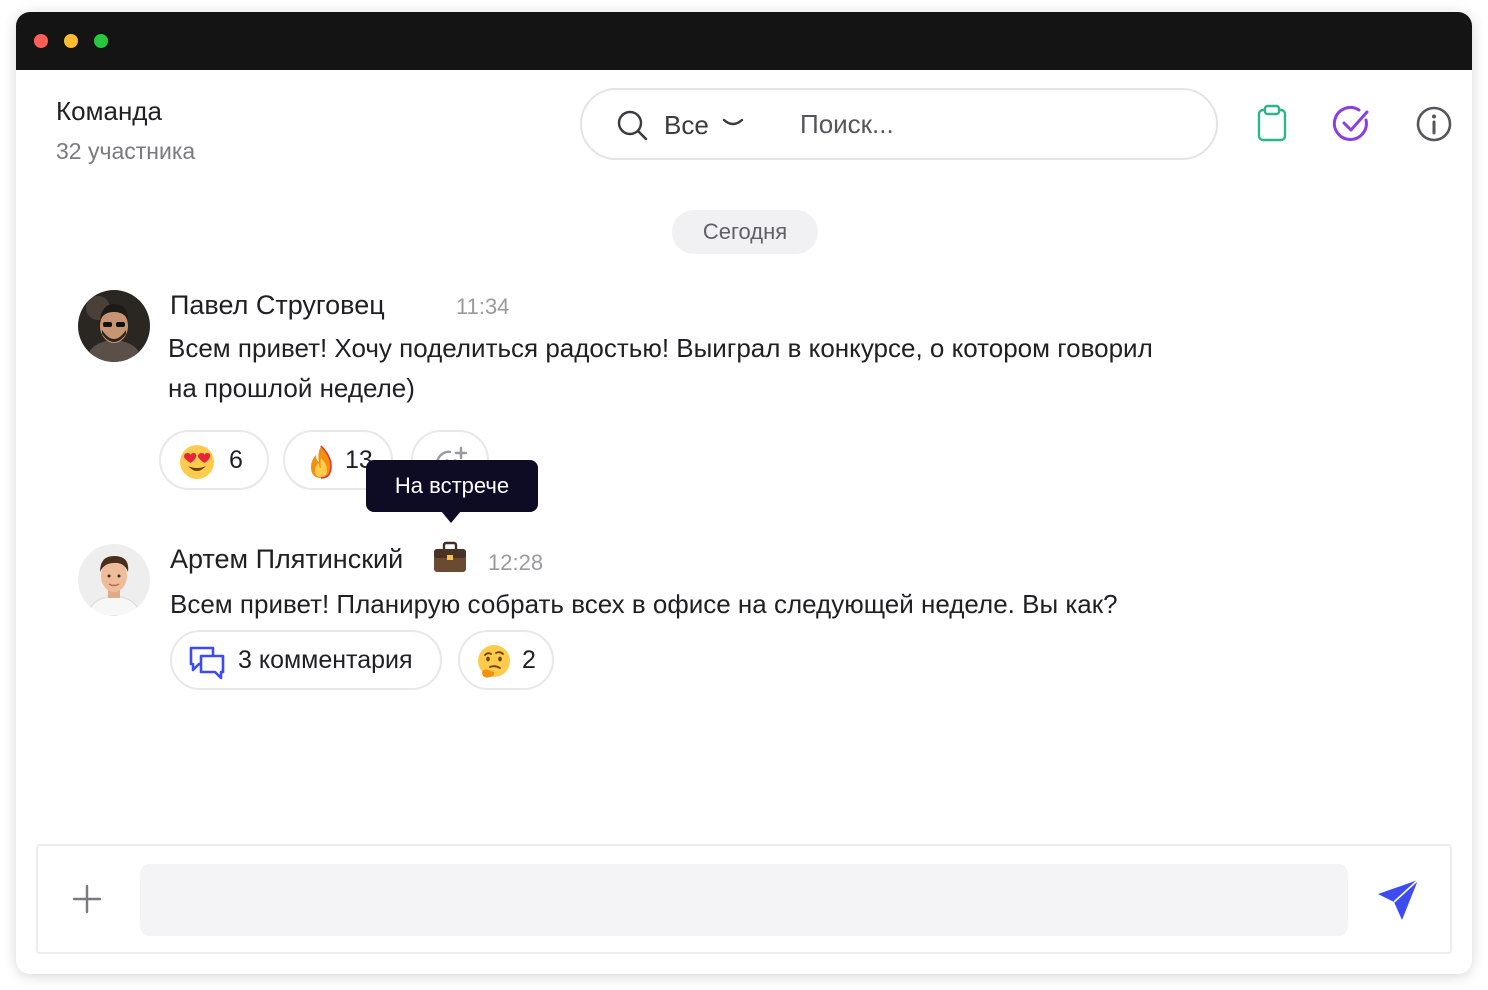  What do you see at coordinates (632, 125) in the screenshot?
I see `search-icon` at bounding box center [632, 125].